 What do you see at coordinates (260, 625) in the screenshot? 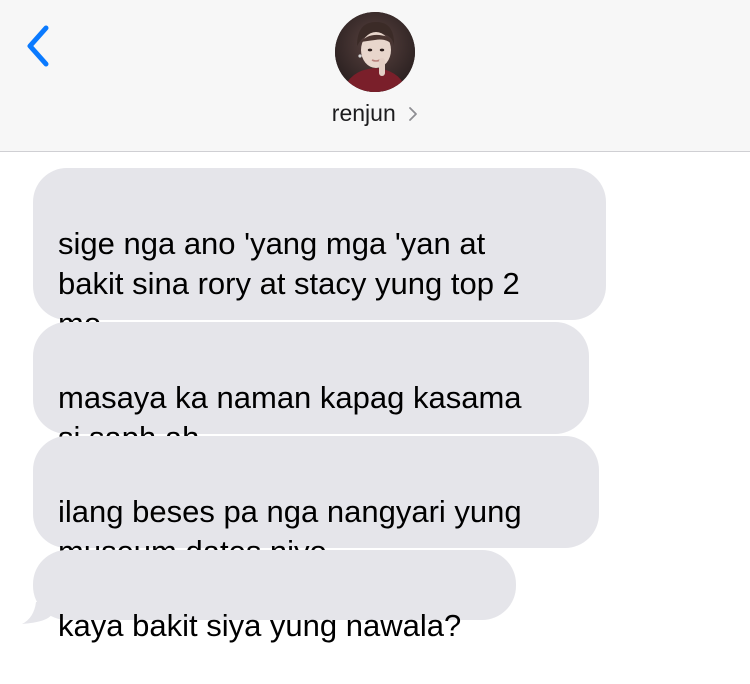
I see `message-text: kaya bakit siya yung nawala?` at bounding box center [260, 625].